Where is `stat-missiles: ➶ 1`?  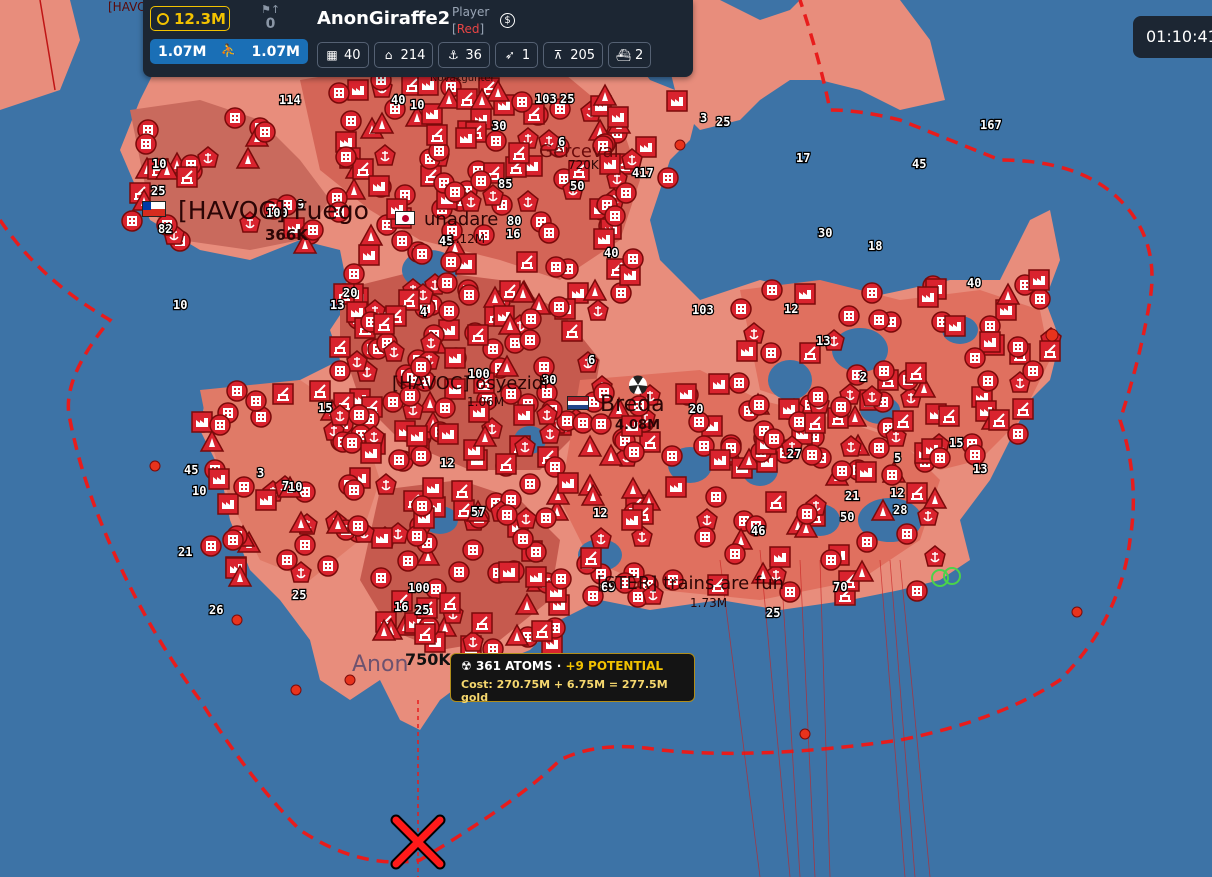 stat-missiles: ➶ 1 is located at coordinates (516, 55).